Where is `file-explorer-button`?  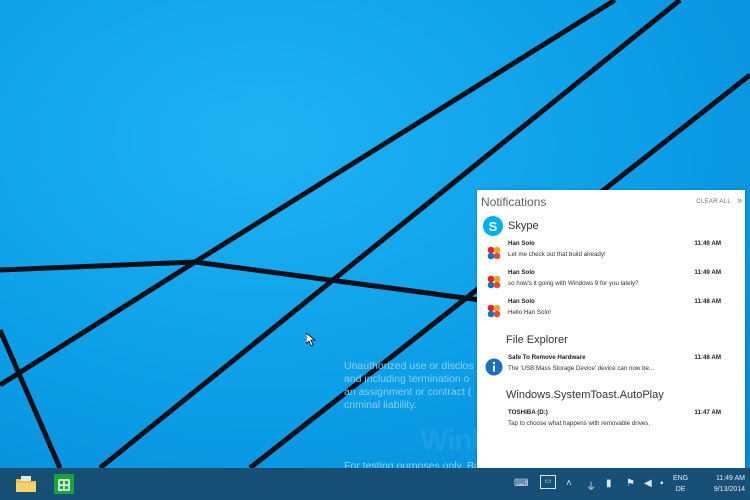 file-explorer-button is located at coordinates (26, 484).